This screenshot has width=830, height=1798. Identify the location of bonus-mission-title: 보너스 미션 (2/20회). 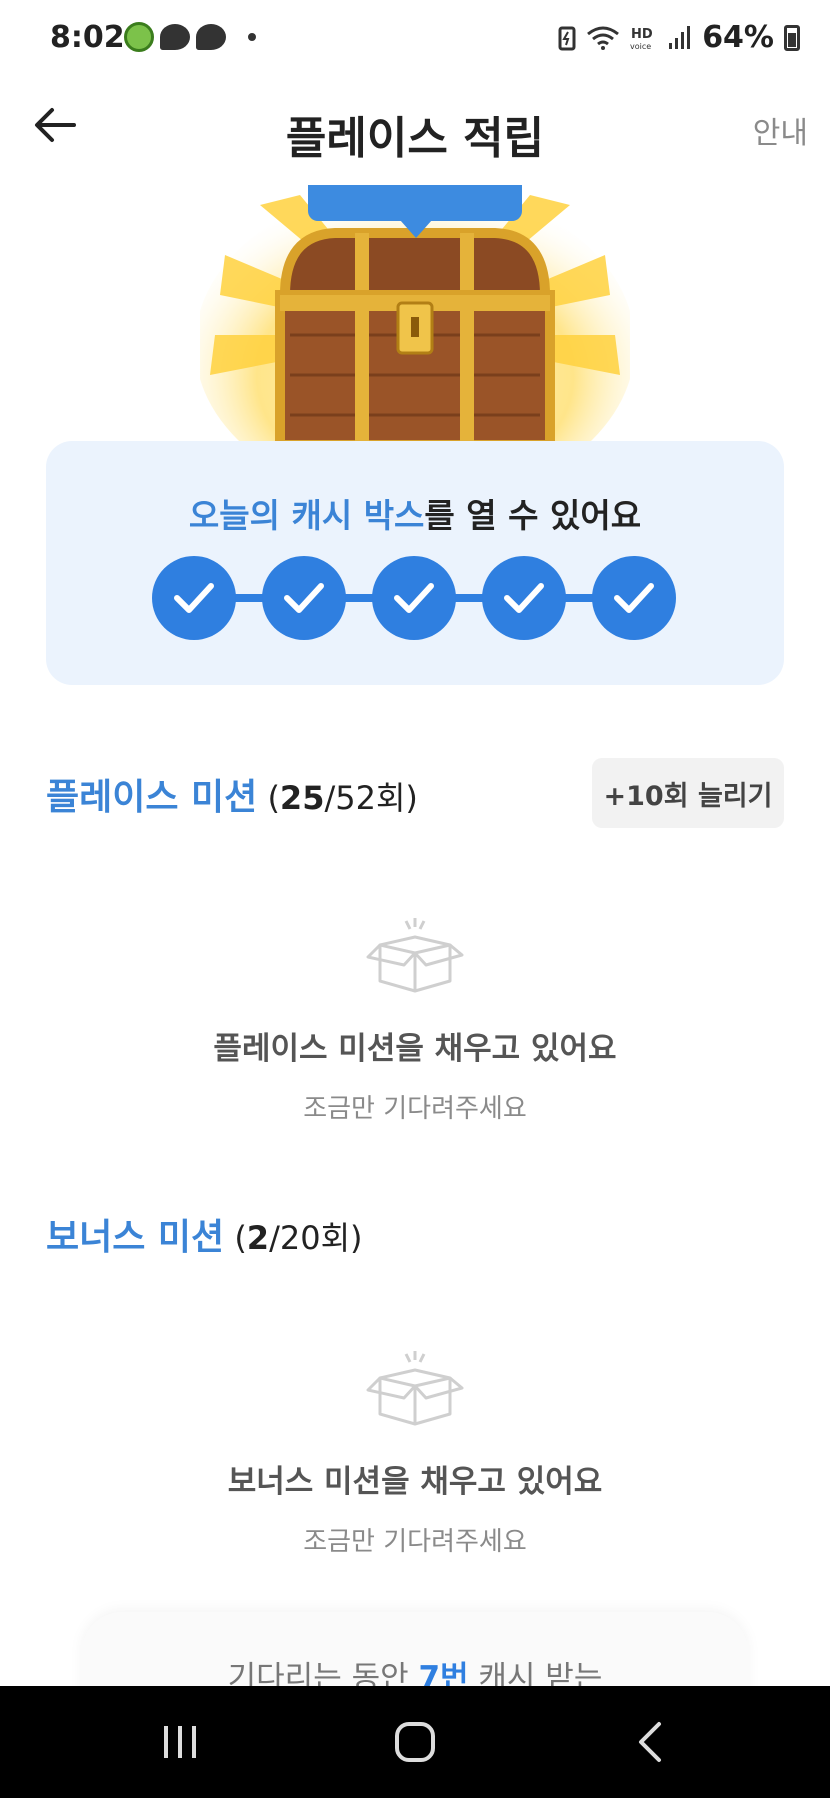
(204, 1234).